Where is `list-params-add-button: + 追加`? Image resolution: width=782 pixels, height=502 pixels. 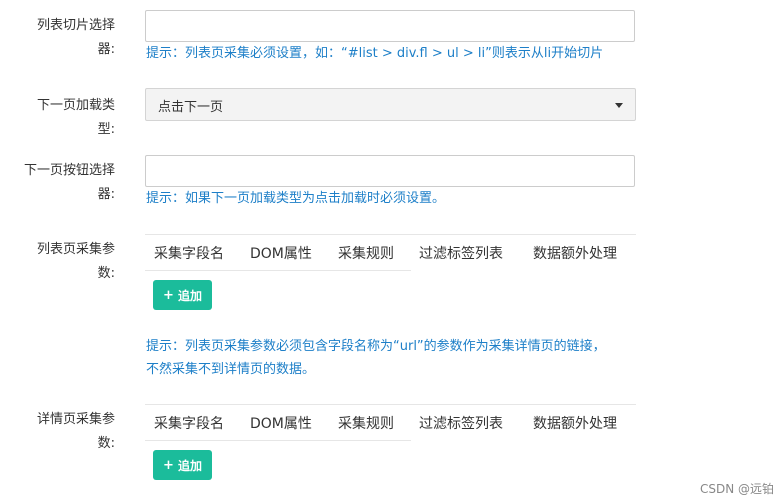
list-params-add-button: + 追加 is located at coordinates (182, 295).